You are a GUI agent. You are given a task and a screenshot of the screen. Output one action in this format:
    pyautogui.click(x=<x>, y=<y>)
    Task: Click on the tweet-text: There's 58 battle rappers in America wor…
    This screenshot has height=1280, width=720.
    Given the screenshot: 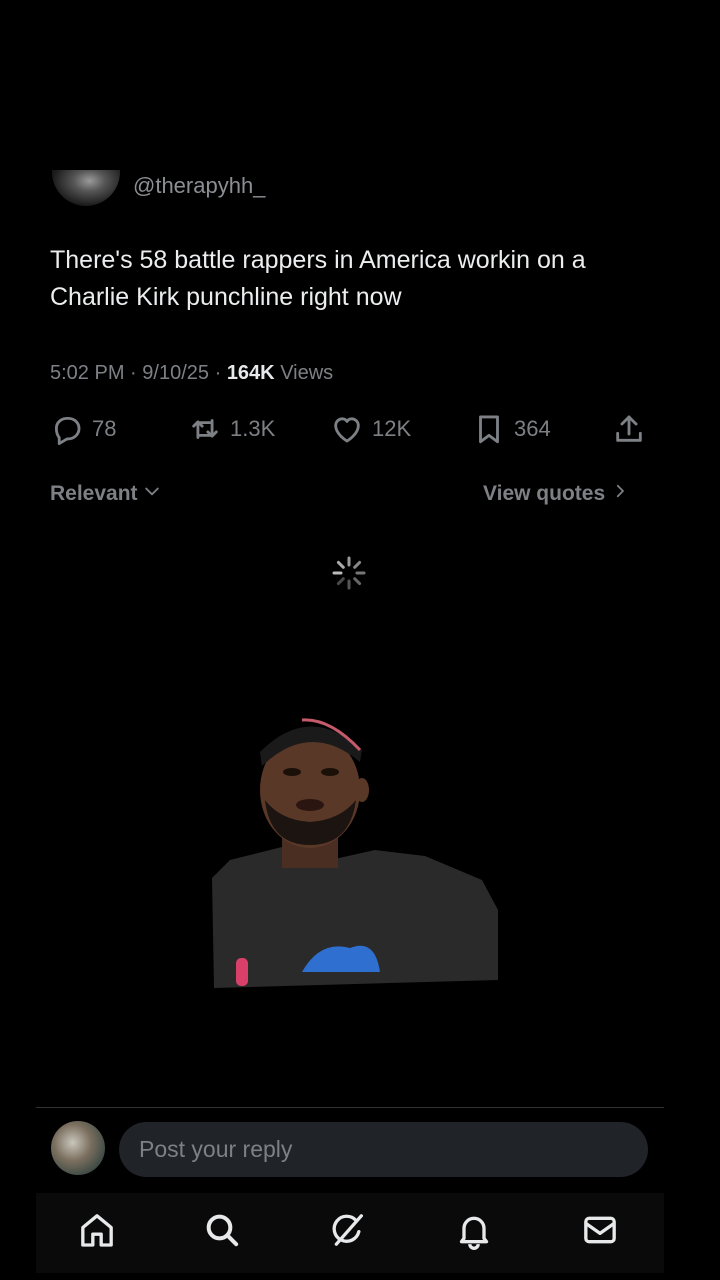 What is the action you would take?
    pyautogui.click(x=318, y=278)
    